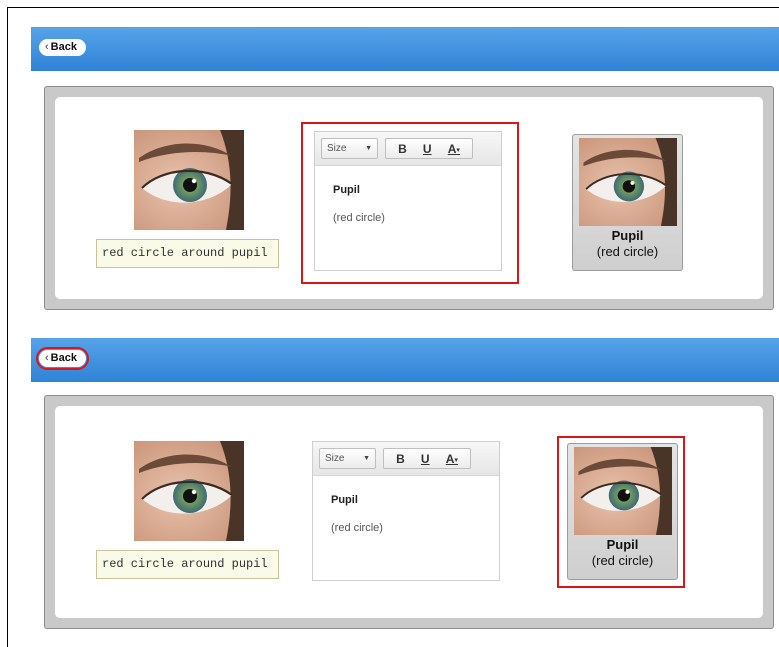 Image resolution: width=779 pixels, height=647 pixels. What do you see at coordinates (628, 182) in the screenshot?
I see `preview-eye-image` at bounding box center [628, 182].